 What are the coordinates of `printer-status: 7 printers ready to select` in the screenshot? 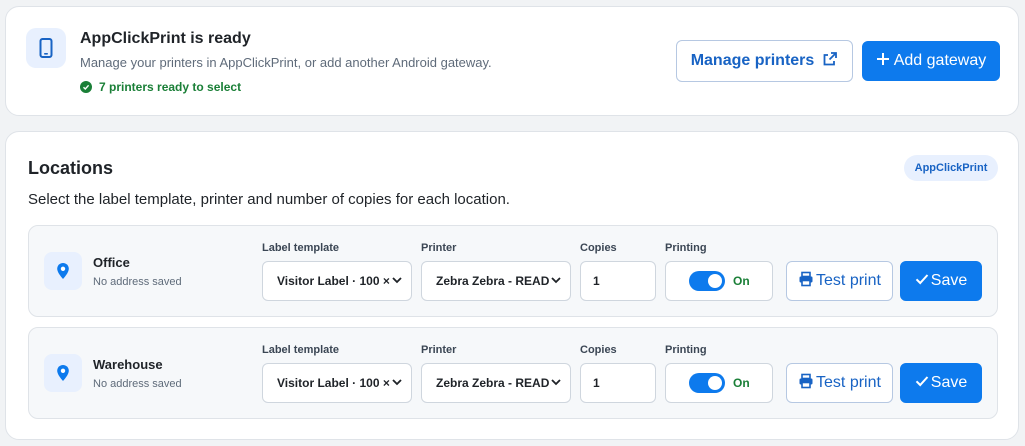 It's located at (160, 87).